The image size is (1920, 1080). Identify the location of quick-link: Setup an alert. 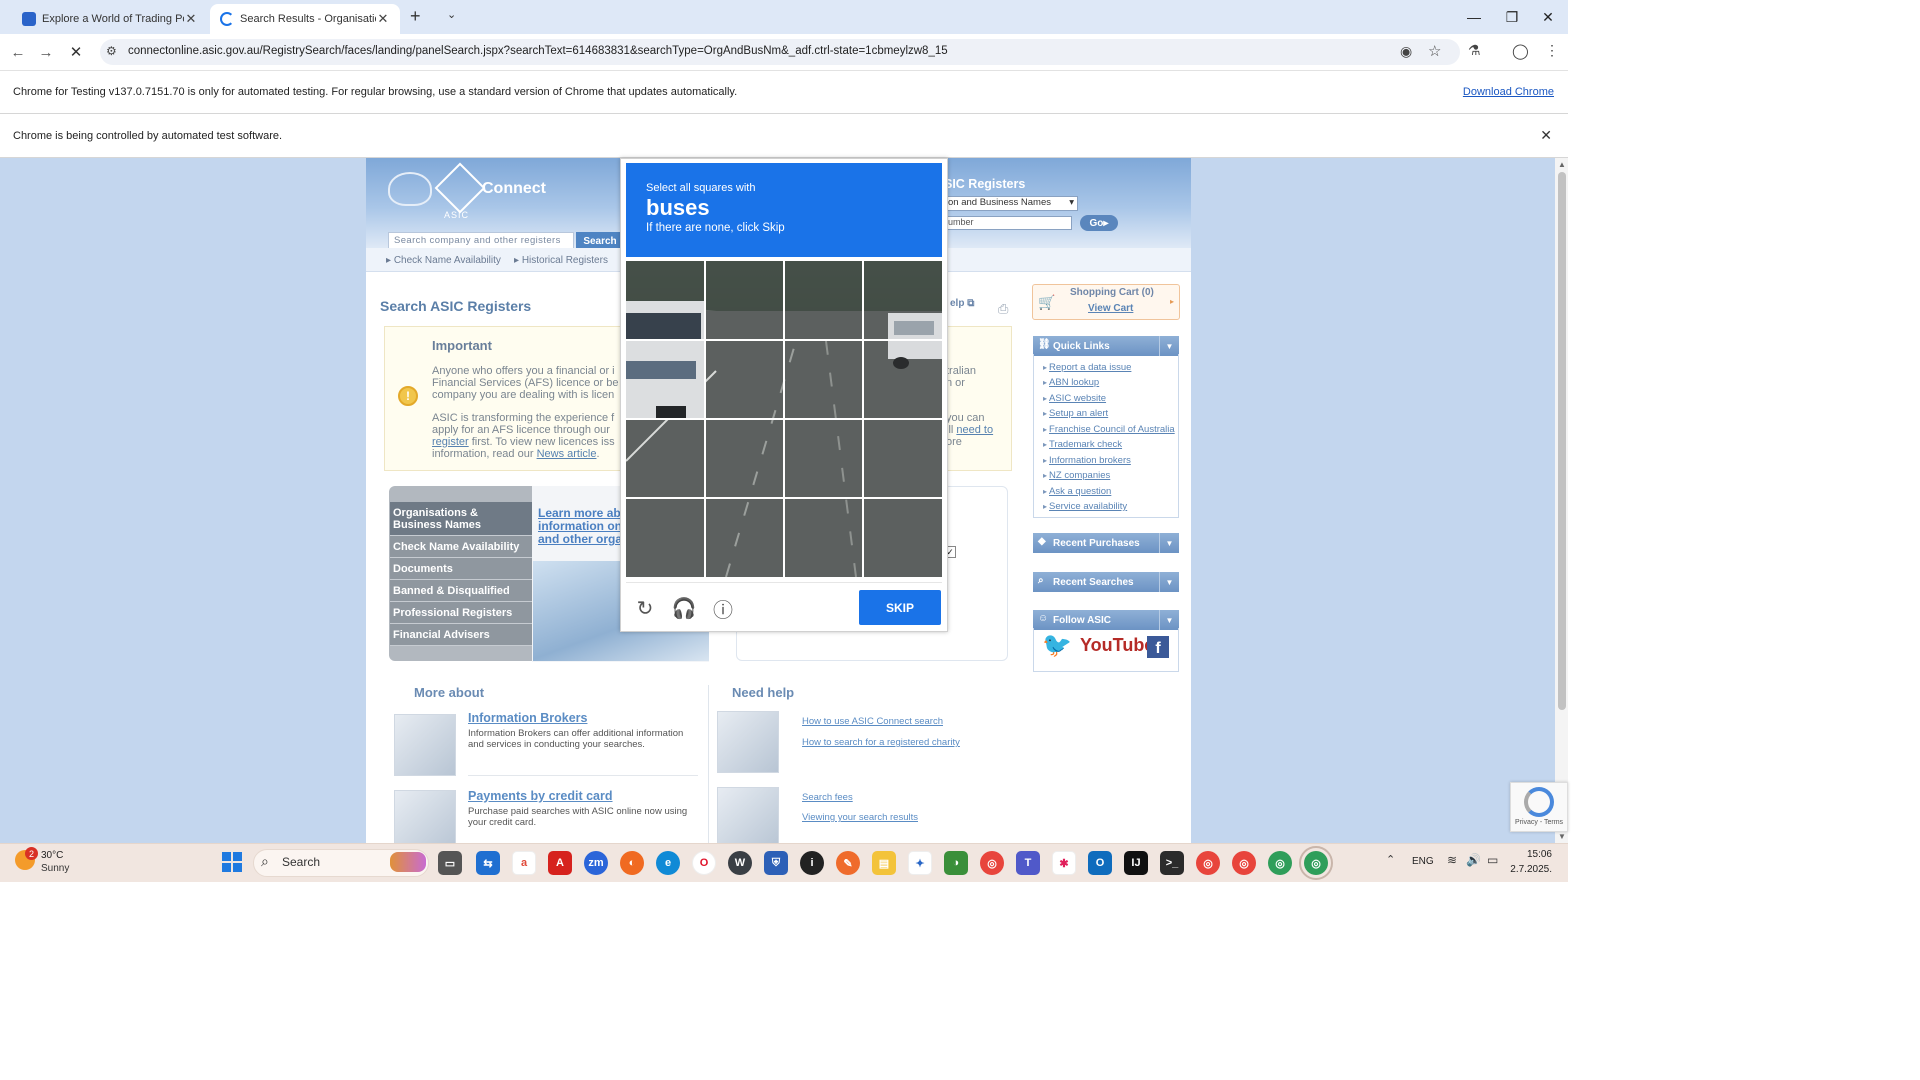
(1075, 413).